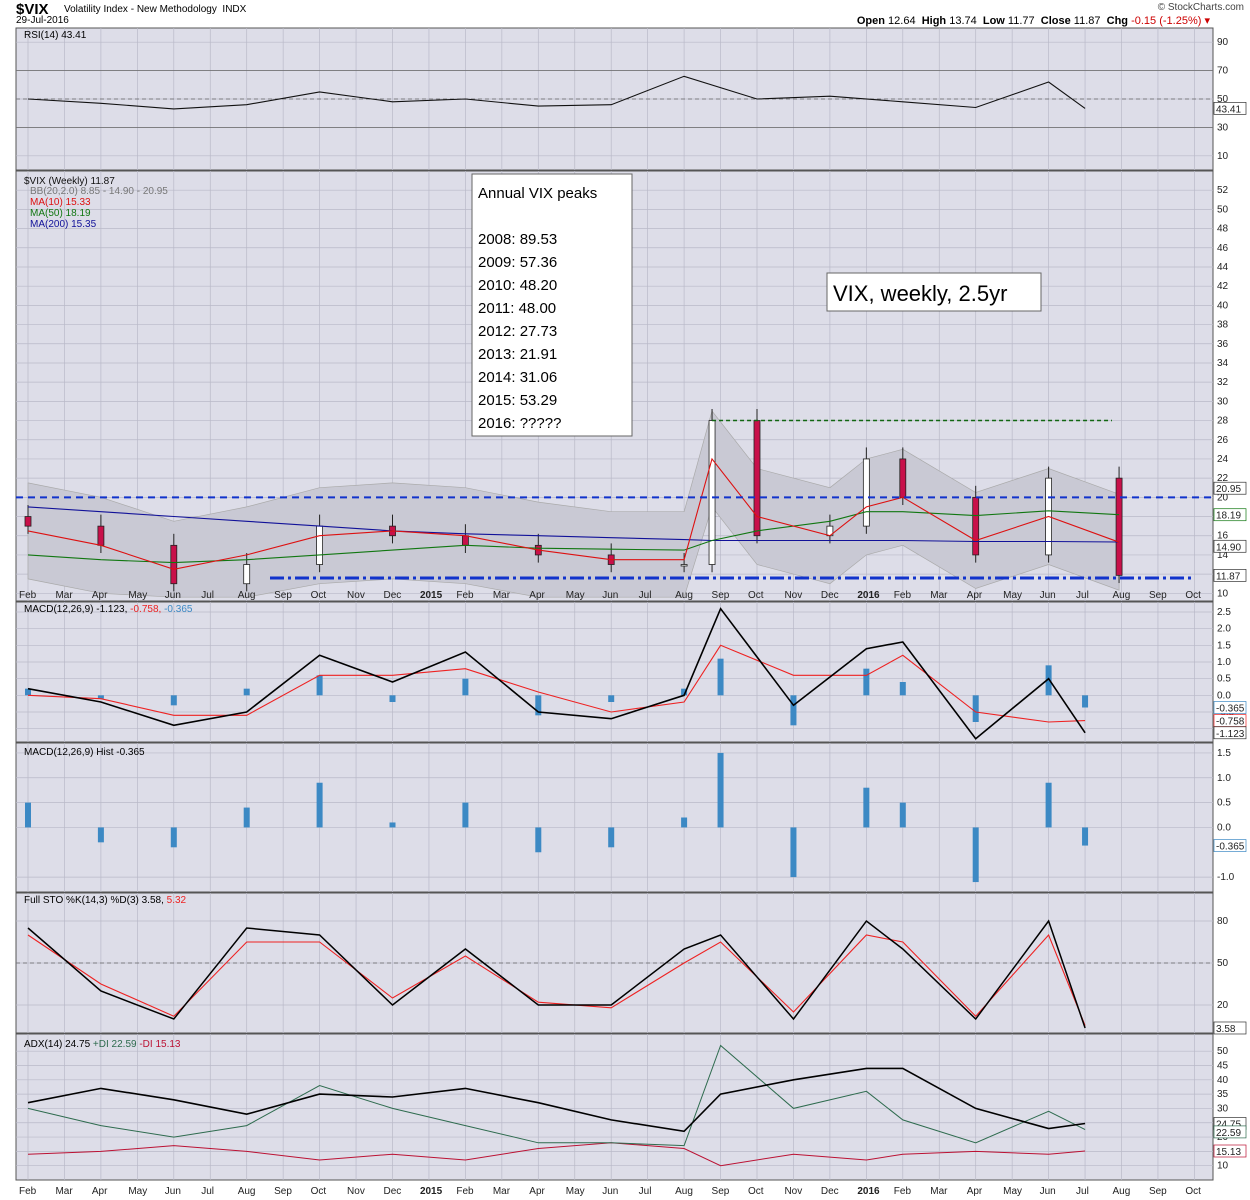 This screenshot has width=1250, height=1200. Describe the element at coordinates (431, 1191) in the screenshot. I see `time-axis-label-bottom: 2015` at that location.